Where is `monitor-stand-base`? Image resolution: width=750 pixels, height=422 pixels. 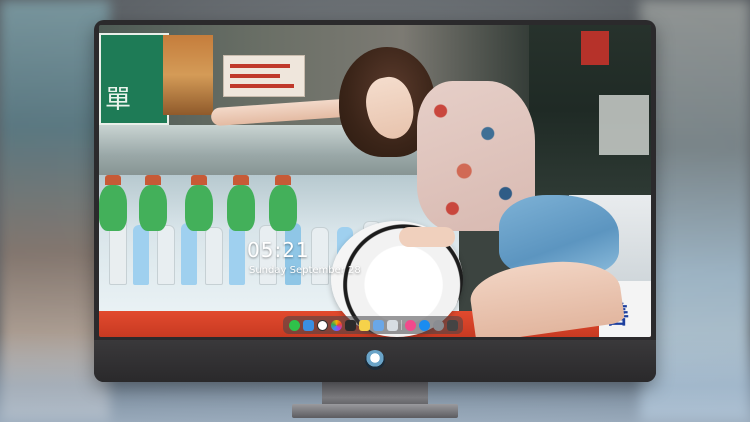 monitor-stand-base is located at coordinates (375, 411).